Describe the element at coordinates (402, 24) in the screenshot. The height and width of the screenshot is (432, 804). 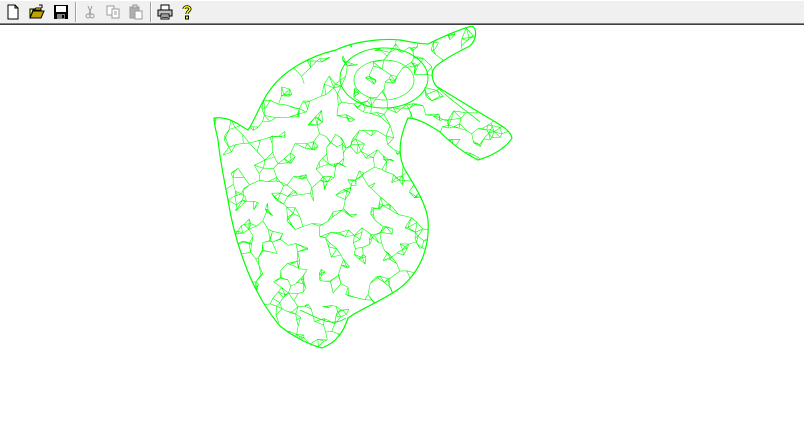
I see `toolbar-bottom-border` at that location.